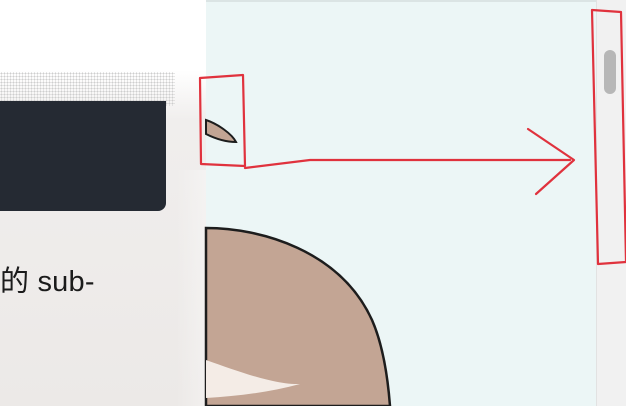 The height and width of the screenshot is (406, 626). What do you see at coordinates (407, 164) in the screenshot?
I see `annotation-arrow-line` at bounding box center [407, 164].